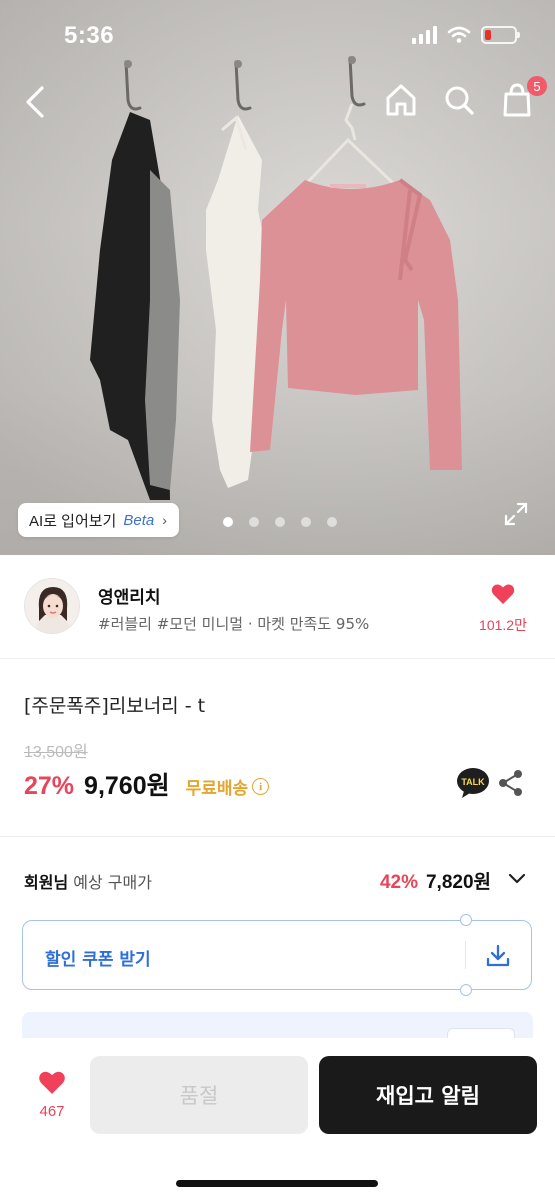  What do you see at coordinates (261, 786) in the screenshot?
I see `info-icon: i` at bounding box center [261, 786].